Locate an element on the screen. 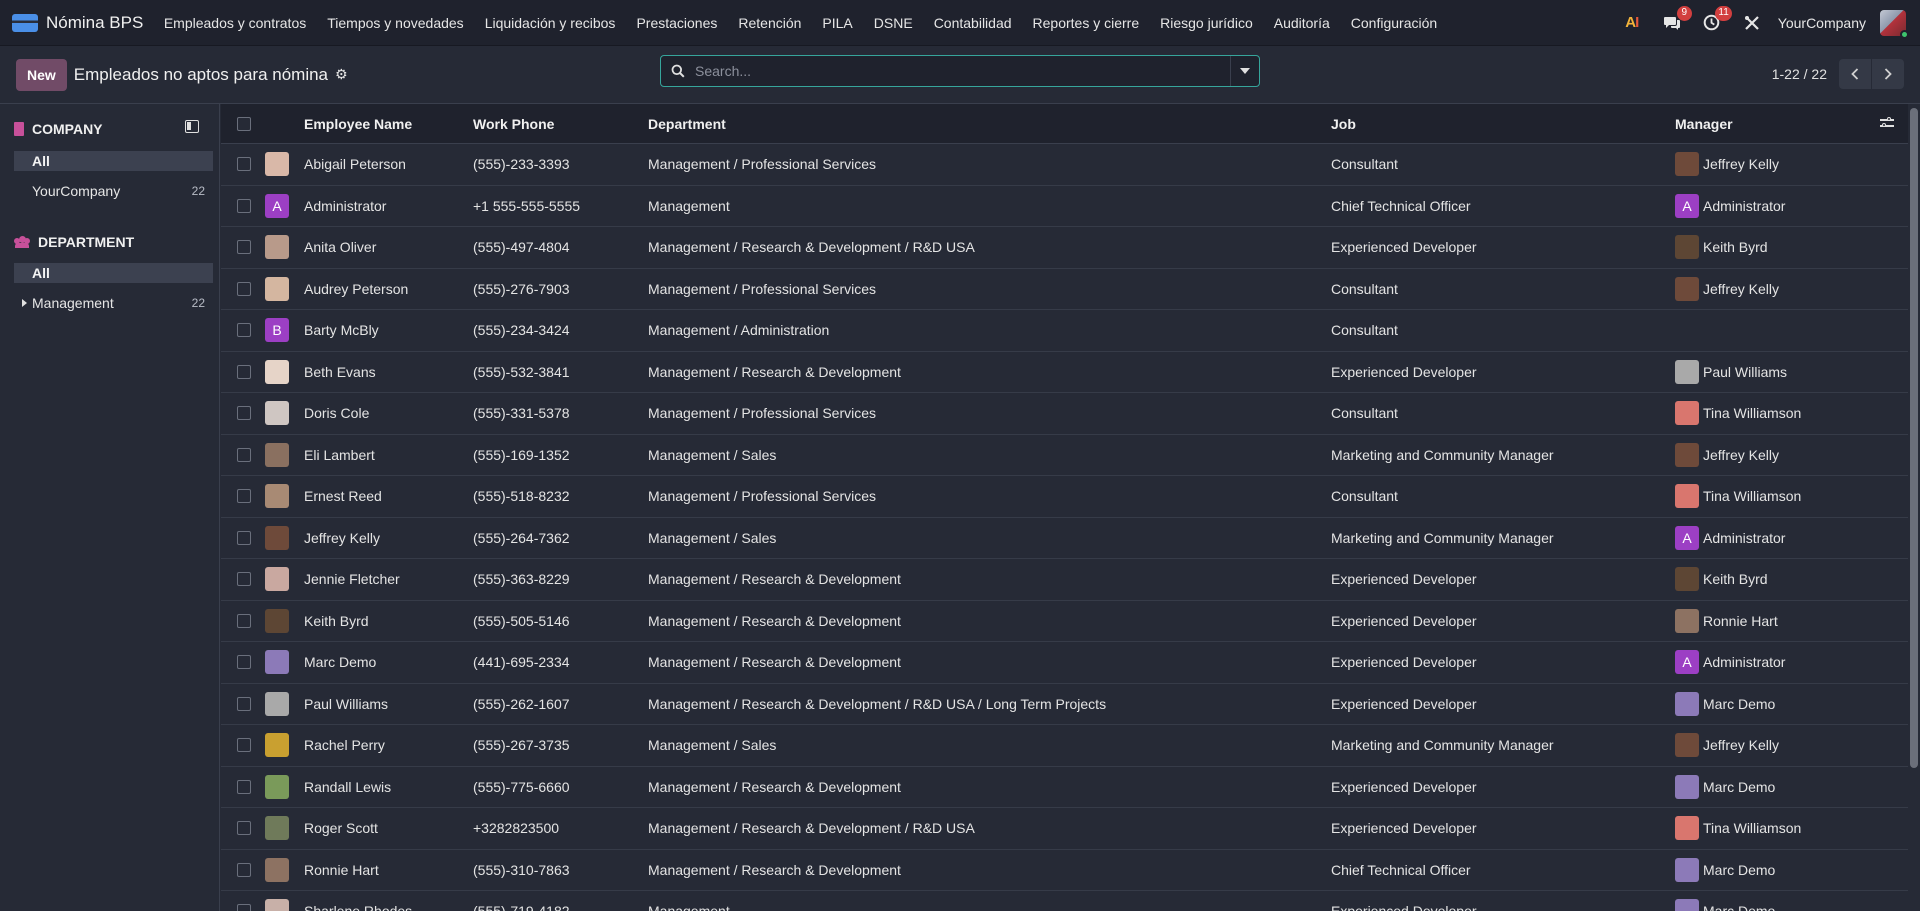  menu-prestaciones: Prestaciones is located at coordinates (677, 22).